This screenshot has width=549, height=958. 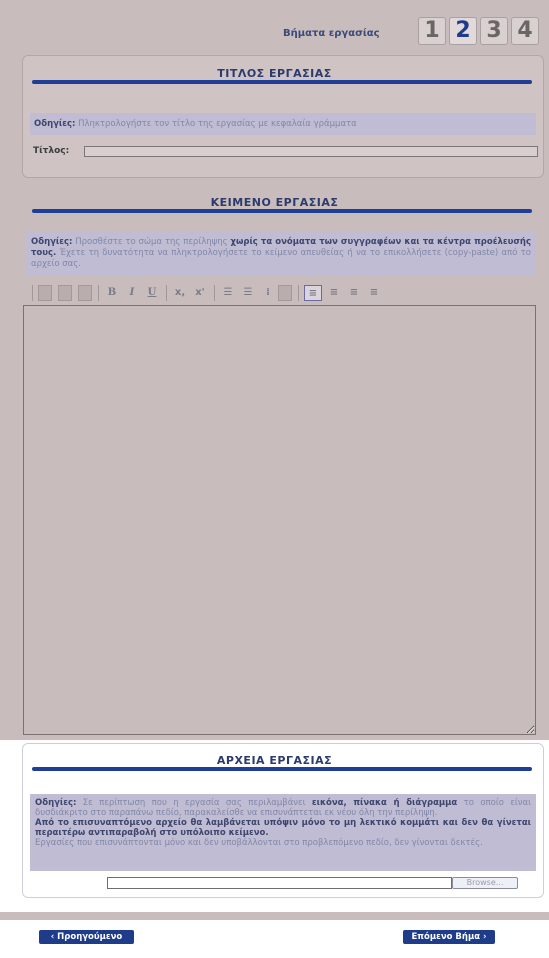 I want to click on underline-button: U, so click(x=152, y=293).